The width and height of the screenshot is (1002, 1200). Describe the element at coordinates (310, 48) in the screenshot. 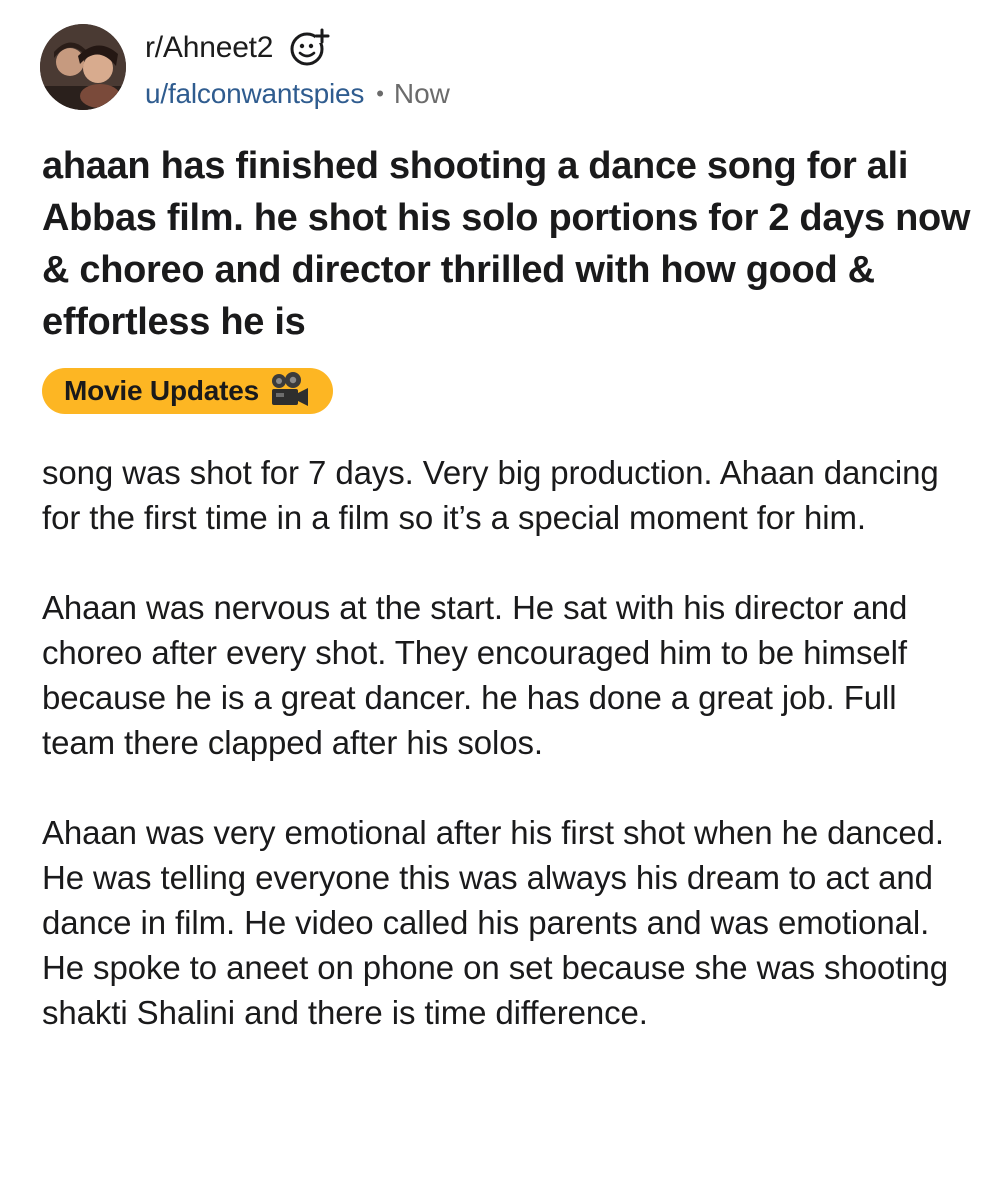

I see `smiley-plus-icon` at that location.